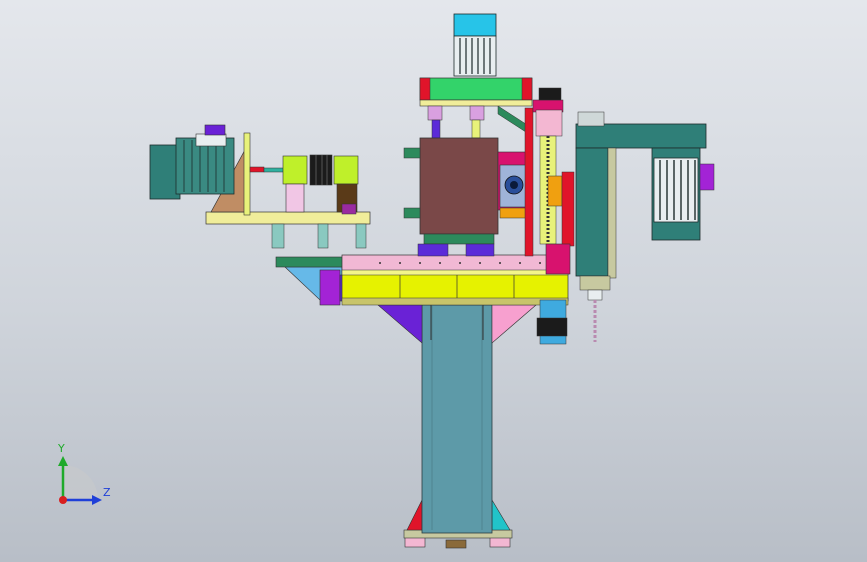  What do you see at coordinates (107, 492) in the screenshot?
I see `triad-z-label: Z` at bounding box center [107, 492].